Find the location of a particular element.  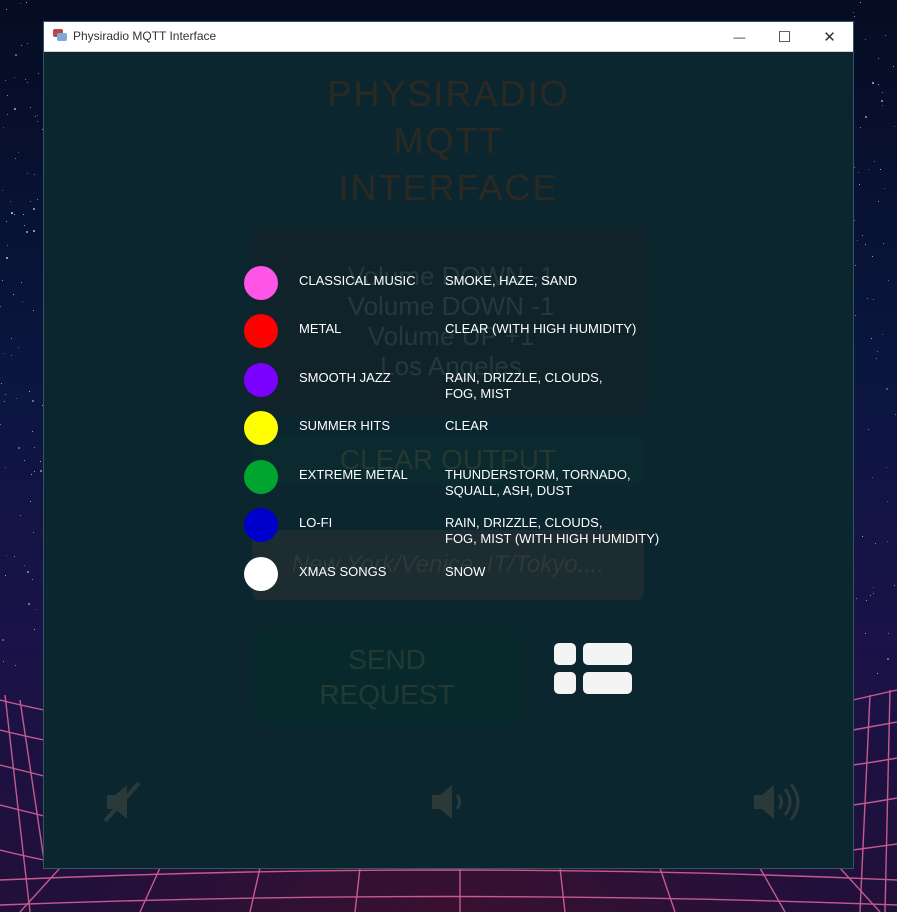

app-title: PHYSIRADIO MQTT INTERFACE is located at coordinates (448, 140).